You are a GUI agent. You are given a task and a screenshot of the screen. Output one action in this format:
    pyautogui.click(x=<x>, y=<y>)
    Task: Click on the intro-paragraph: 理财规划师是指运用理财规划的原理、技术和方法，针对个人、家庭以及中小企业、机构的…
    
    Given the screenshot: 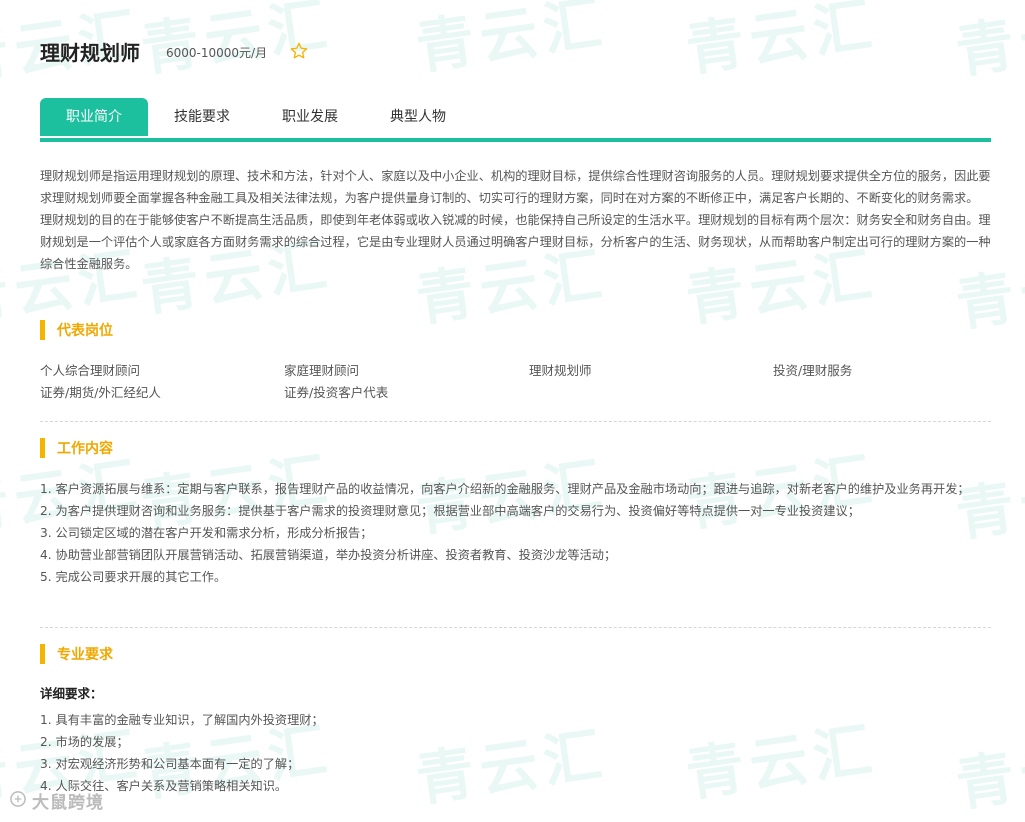 What is the action you would take?
    pyautogui.click(x=515, y=187)
    